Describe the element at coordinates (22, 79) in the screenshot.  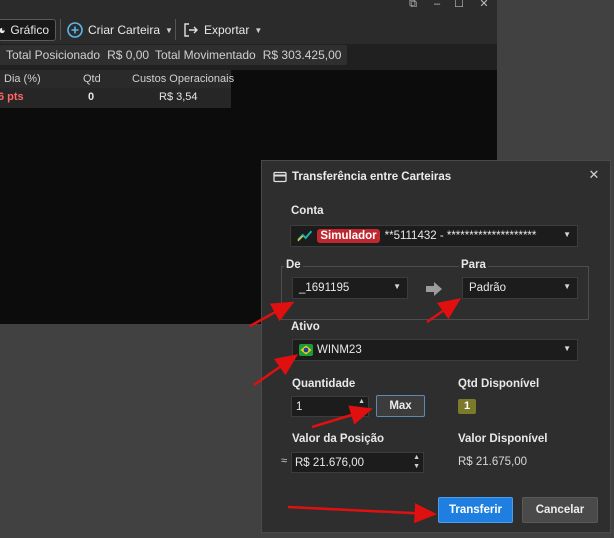
I see `column-header-dia: Dia (%)` at that location.